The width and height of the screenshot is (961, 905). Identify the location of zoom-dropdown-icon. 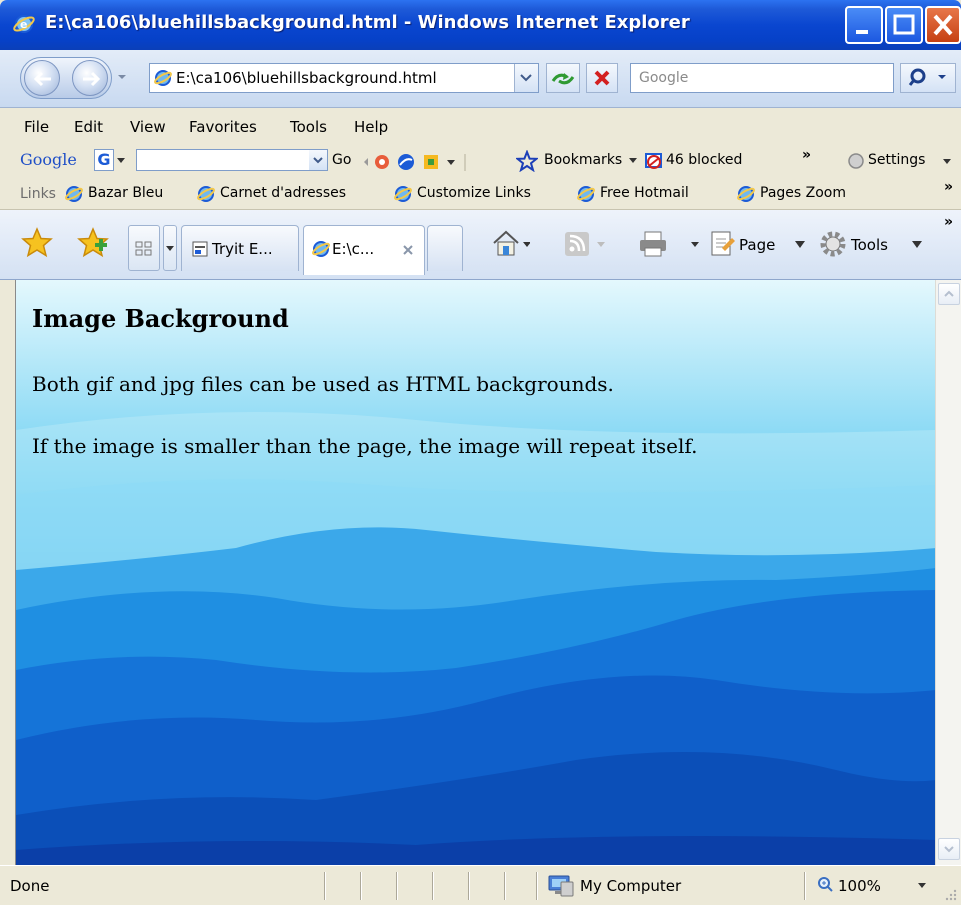
(922, 886).